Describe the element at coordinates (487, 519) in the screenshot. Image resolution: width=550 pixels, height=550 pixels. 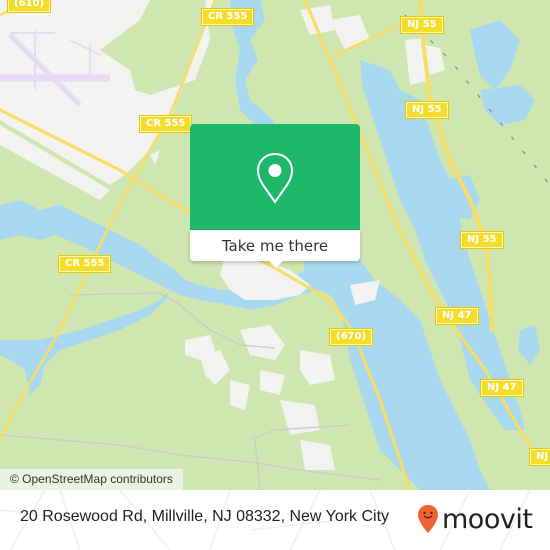
I see `moovit-wordmark: moovit` at that location.